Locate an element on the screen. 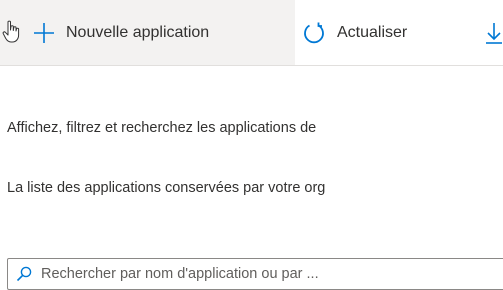  refresh-label: Actualiser is located at coordinates (372, 32).